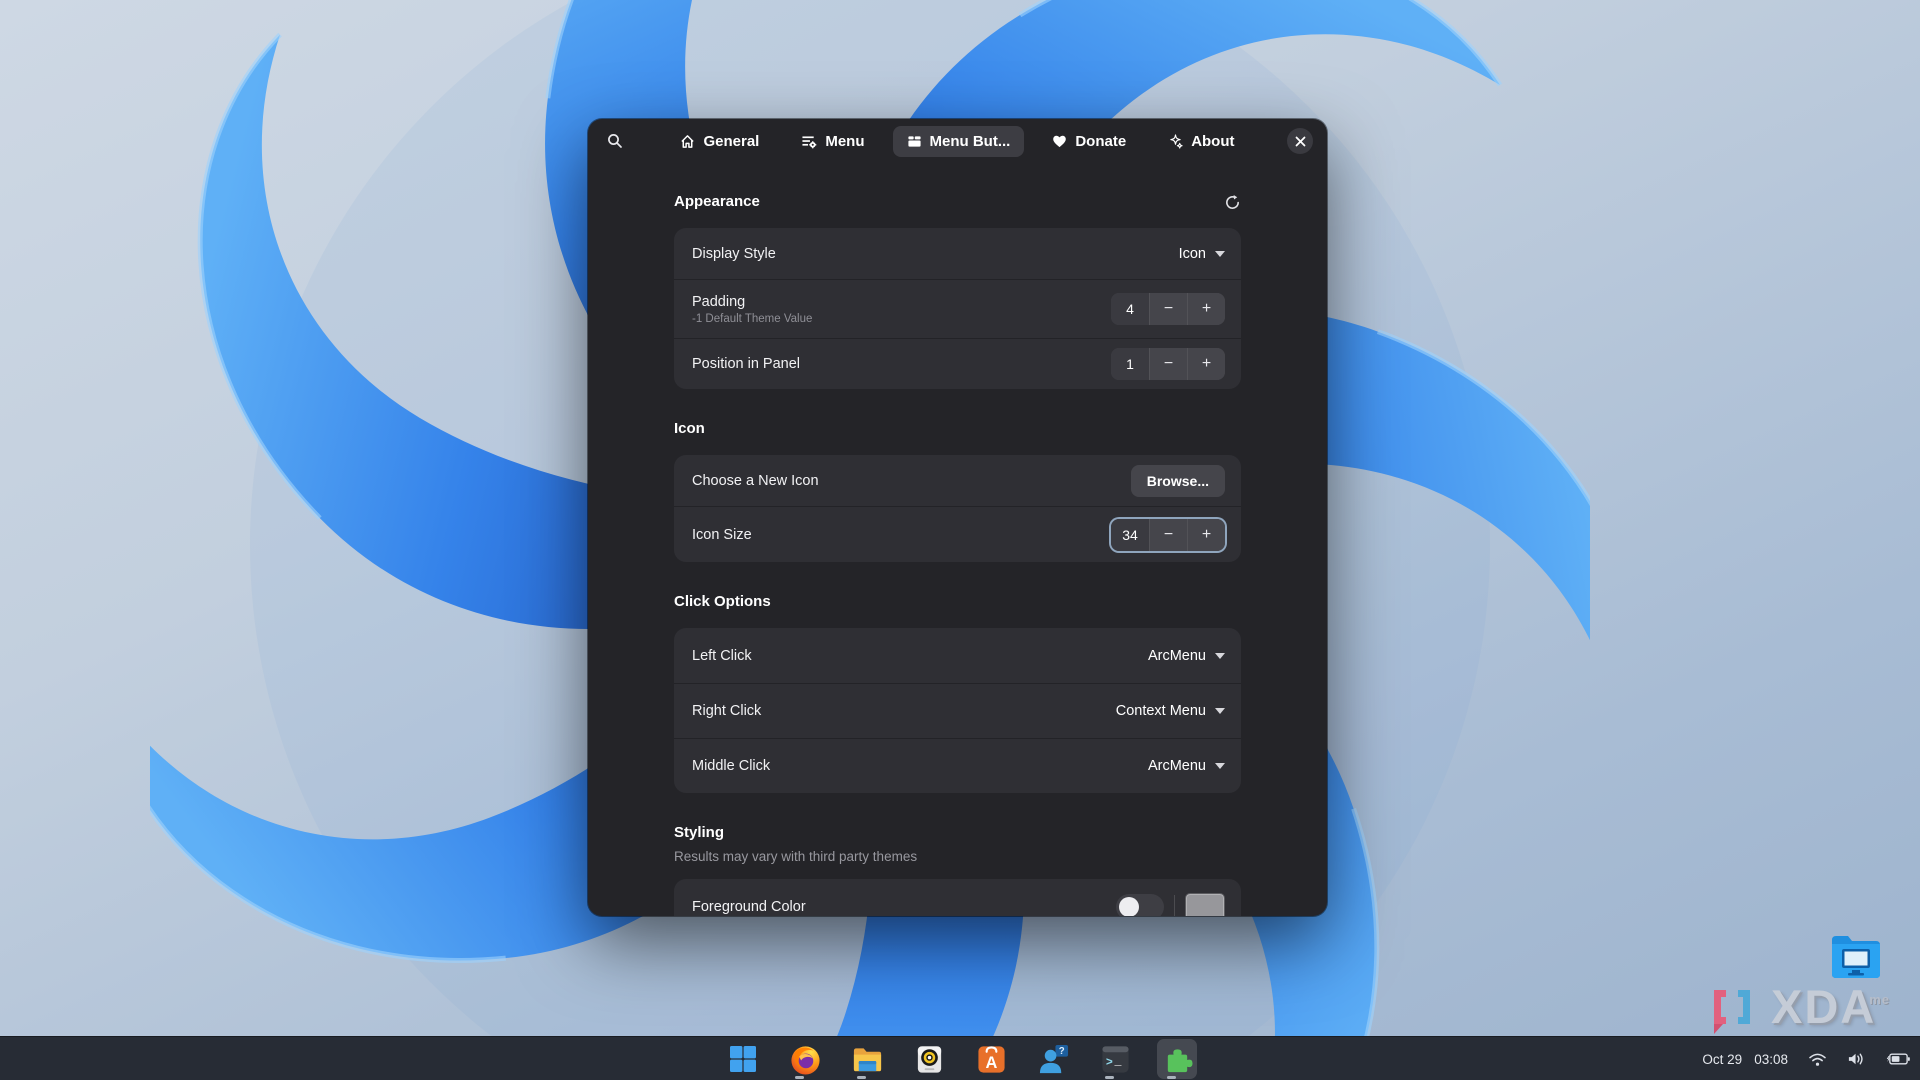 This screenshot has height=1080, width=1920. Describe the element at coordinates (1101, 141) in the screenshot. I see `tab-label: Donate` at that location.